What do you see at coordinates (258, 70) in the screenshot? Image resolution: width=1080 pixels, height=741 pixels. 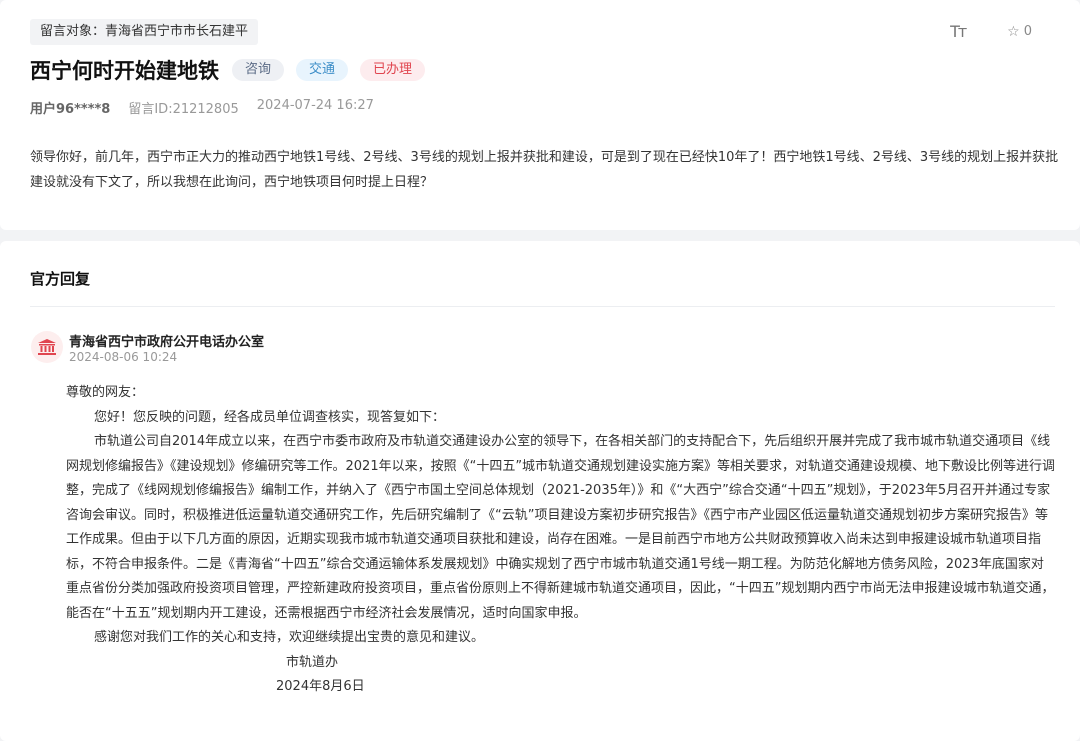 I see `tag-consult: 咨询` at bounding box center [258, 70].